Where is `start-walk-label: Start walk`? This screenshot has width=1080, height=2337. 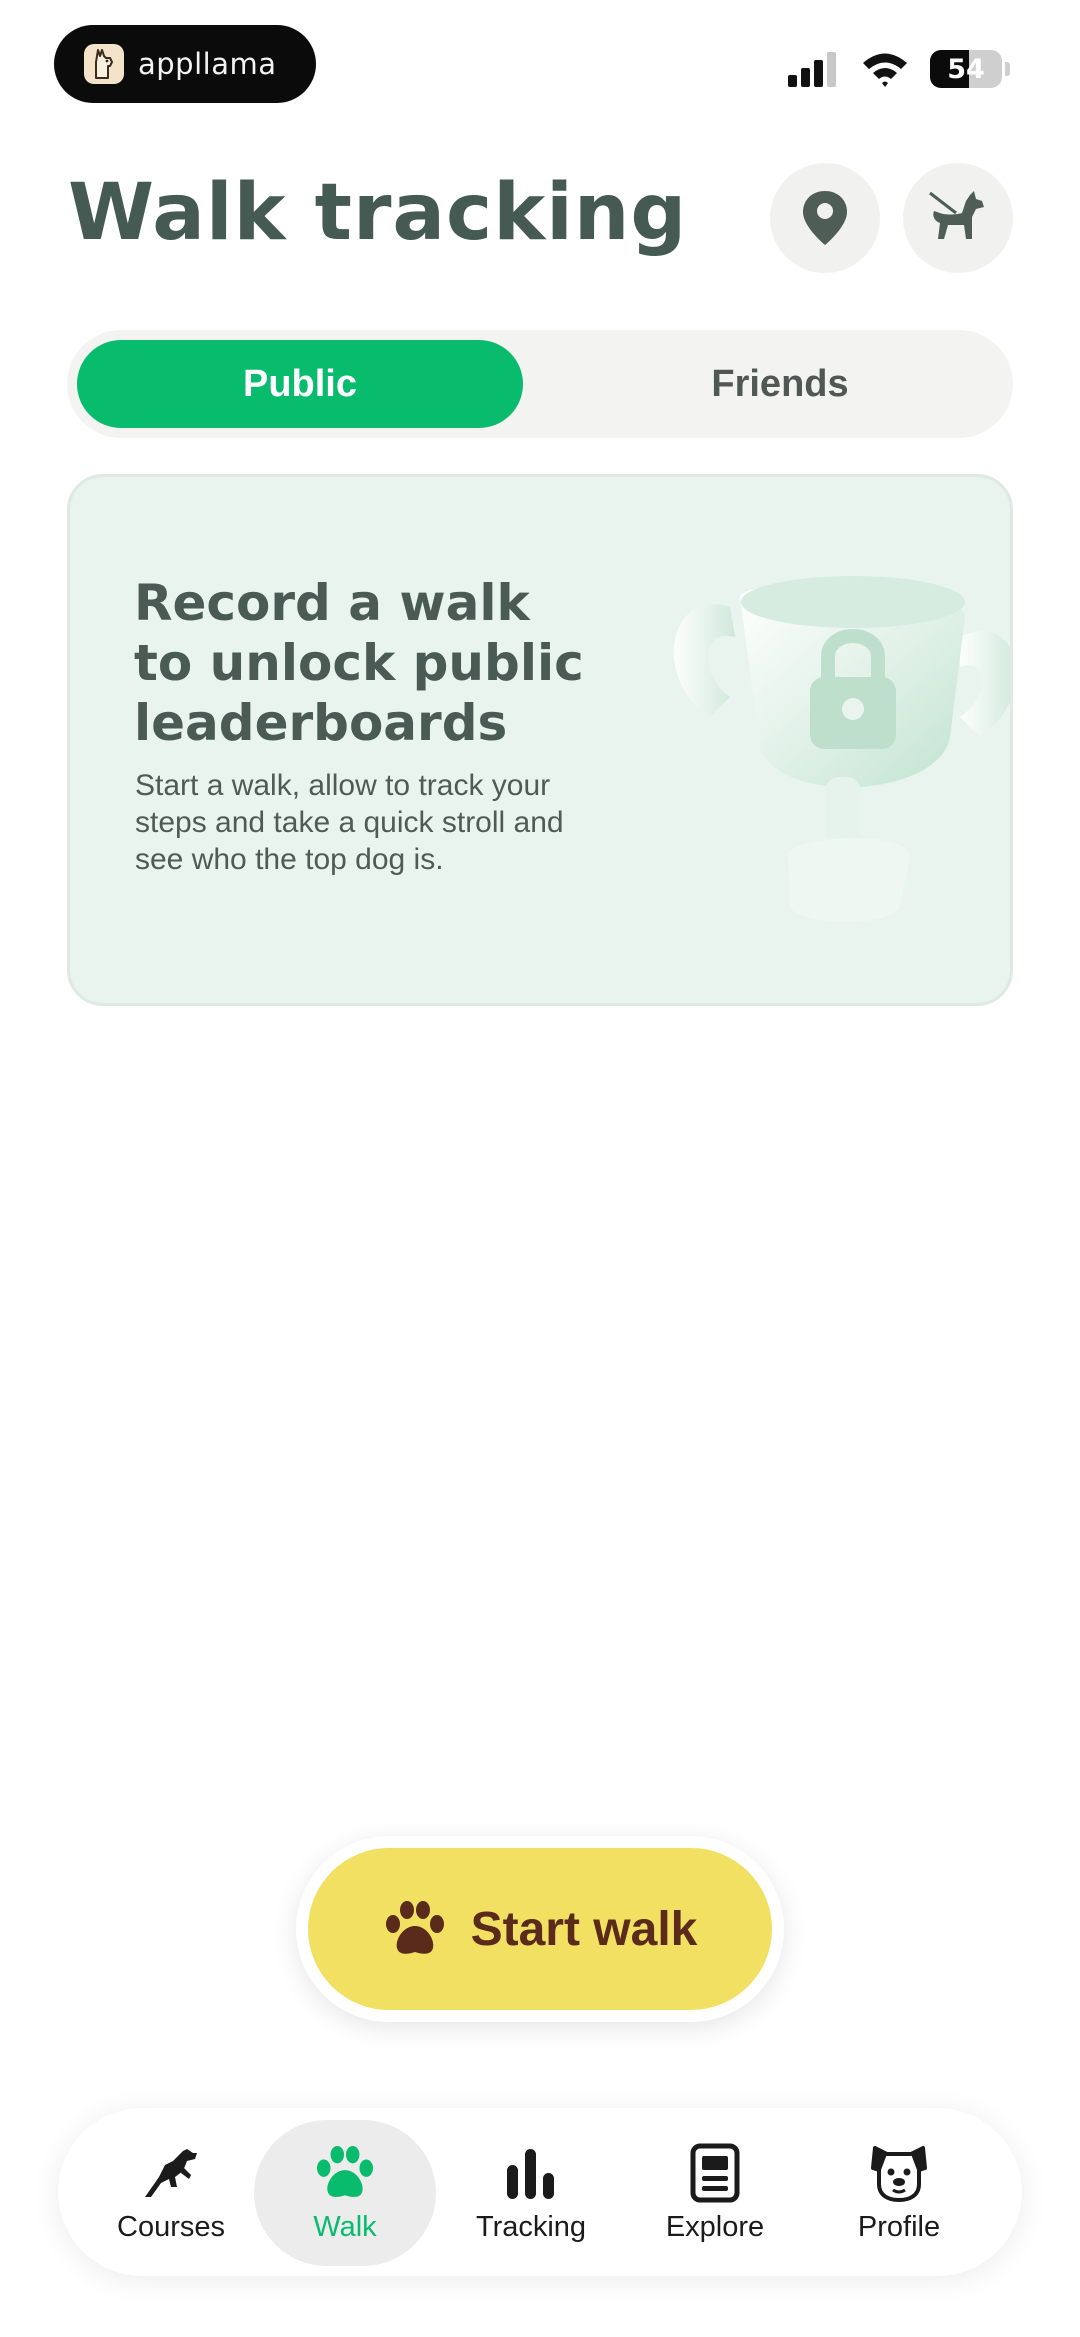
start-walk-label: Start walk is located at coordinates (584, 1929).